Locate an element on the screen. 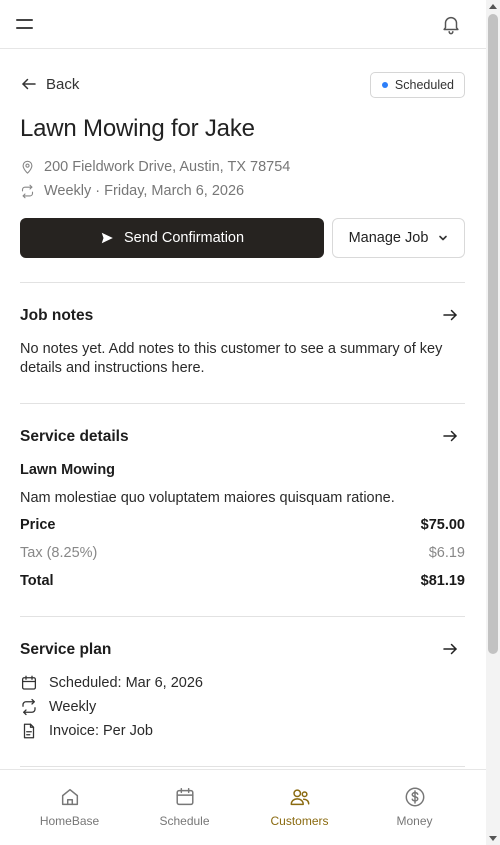 Image resolution: width=500 pixels, height=845 pixels. service-details-arrow-icon is located at coordinates (450, 436).